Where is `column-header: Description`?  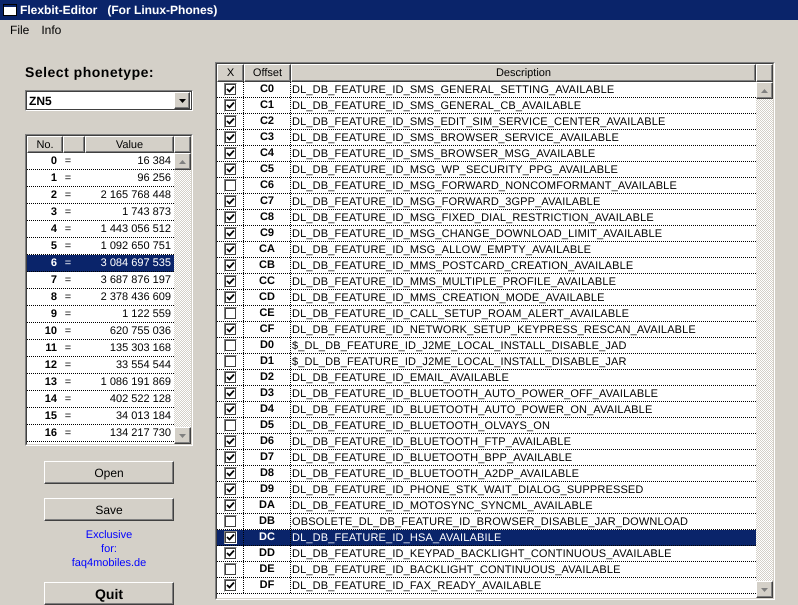
column-header: Description is located at coordinates (523, 73).